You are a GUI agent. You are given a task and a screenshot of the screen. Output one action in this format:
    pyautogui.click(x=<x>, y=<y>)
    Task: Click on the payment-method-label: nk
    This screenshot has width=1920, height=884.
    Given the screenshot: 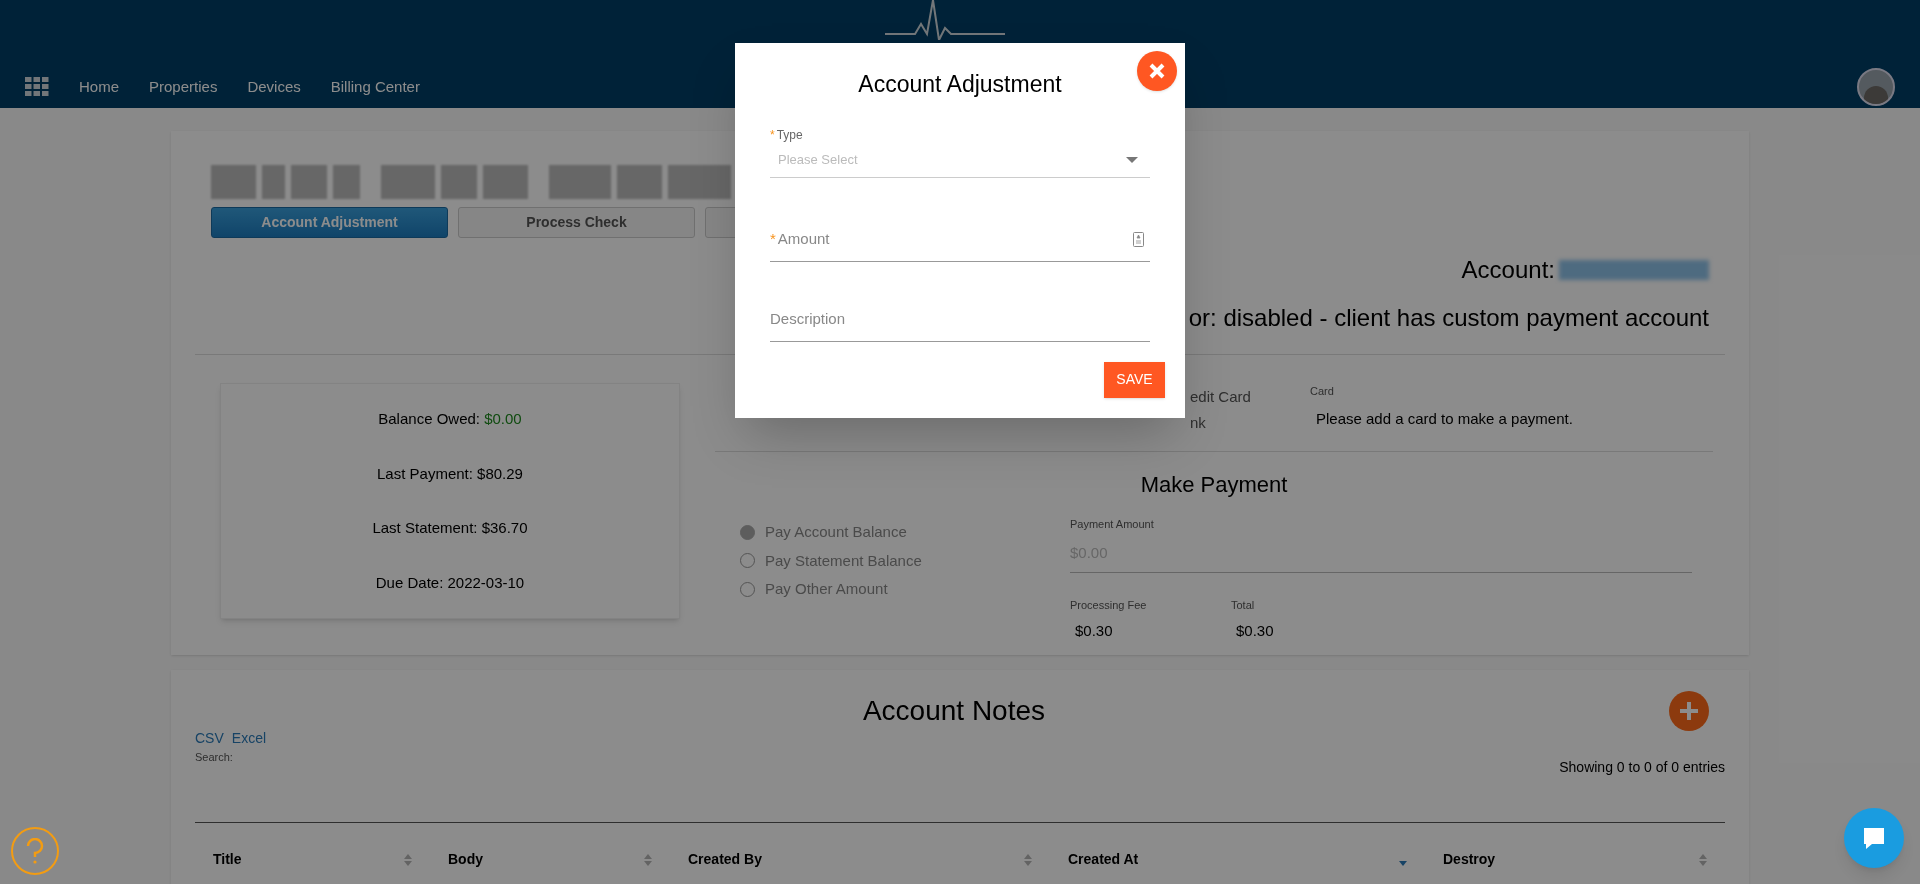 What is the action you would take?
    pyautogui.click(x=1198, y=423)
    